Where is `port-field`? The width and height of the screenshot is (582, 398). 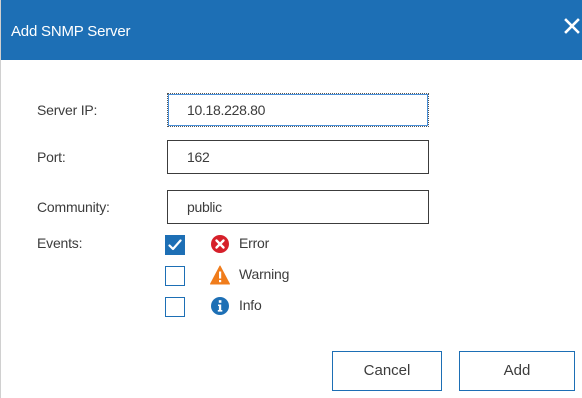 port-field is located at coordinates (298, 157).